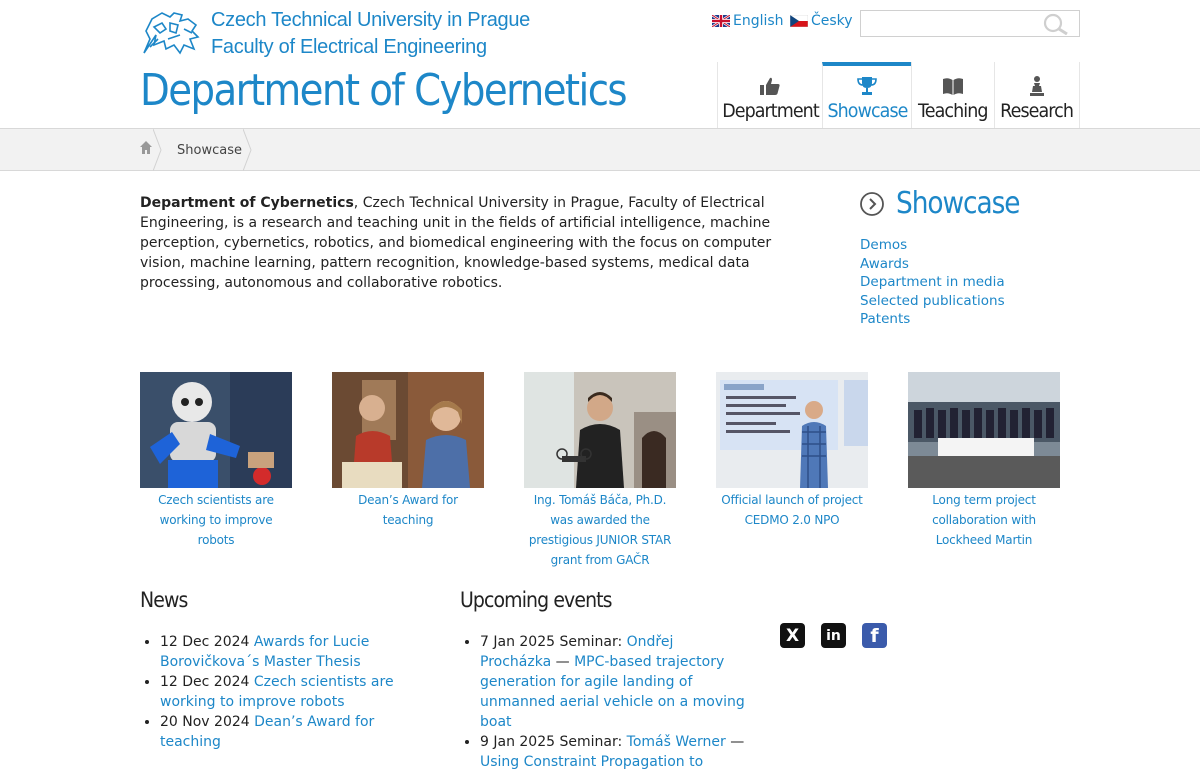 The height and width of the screenshot is (772, 1200). I want to click on social-links: X in f, so click(833, 635).